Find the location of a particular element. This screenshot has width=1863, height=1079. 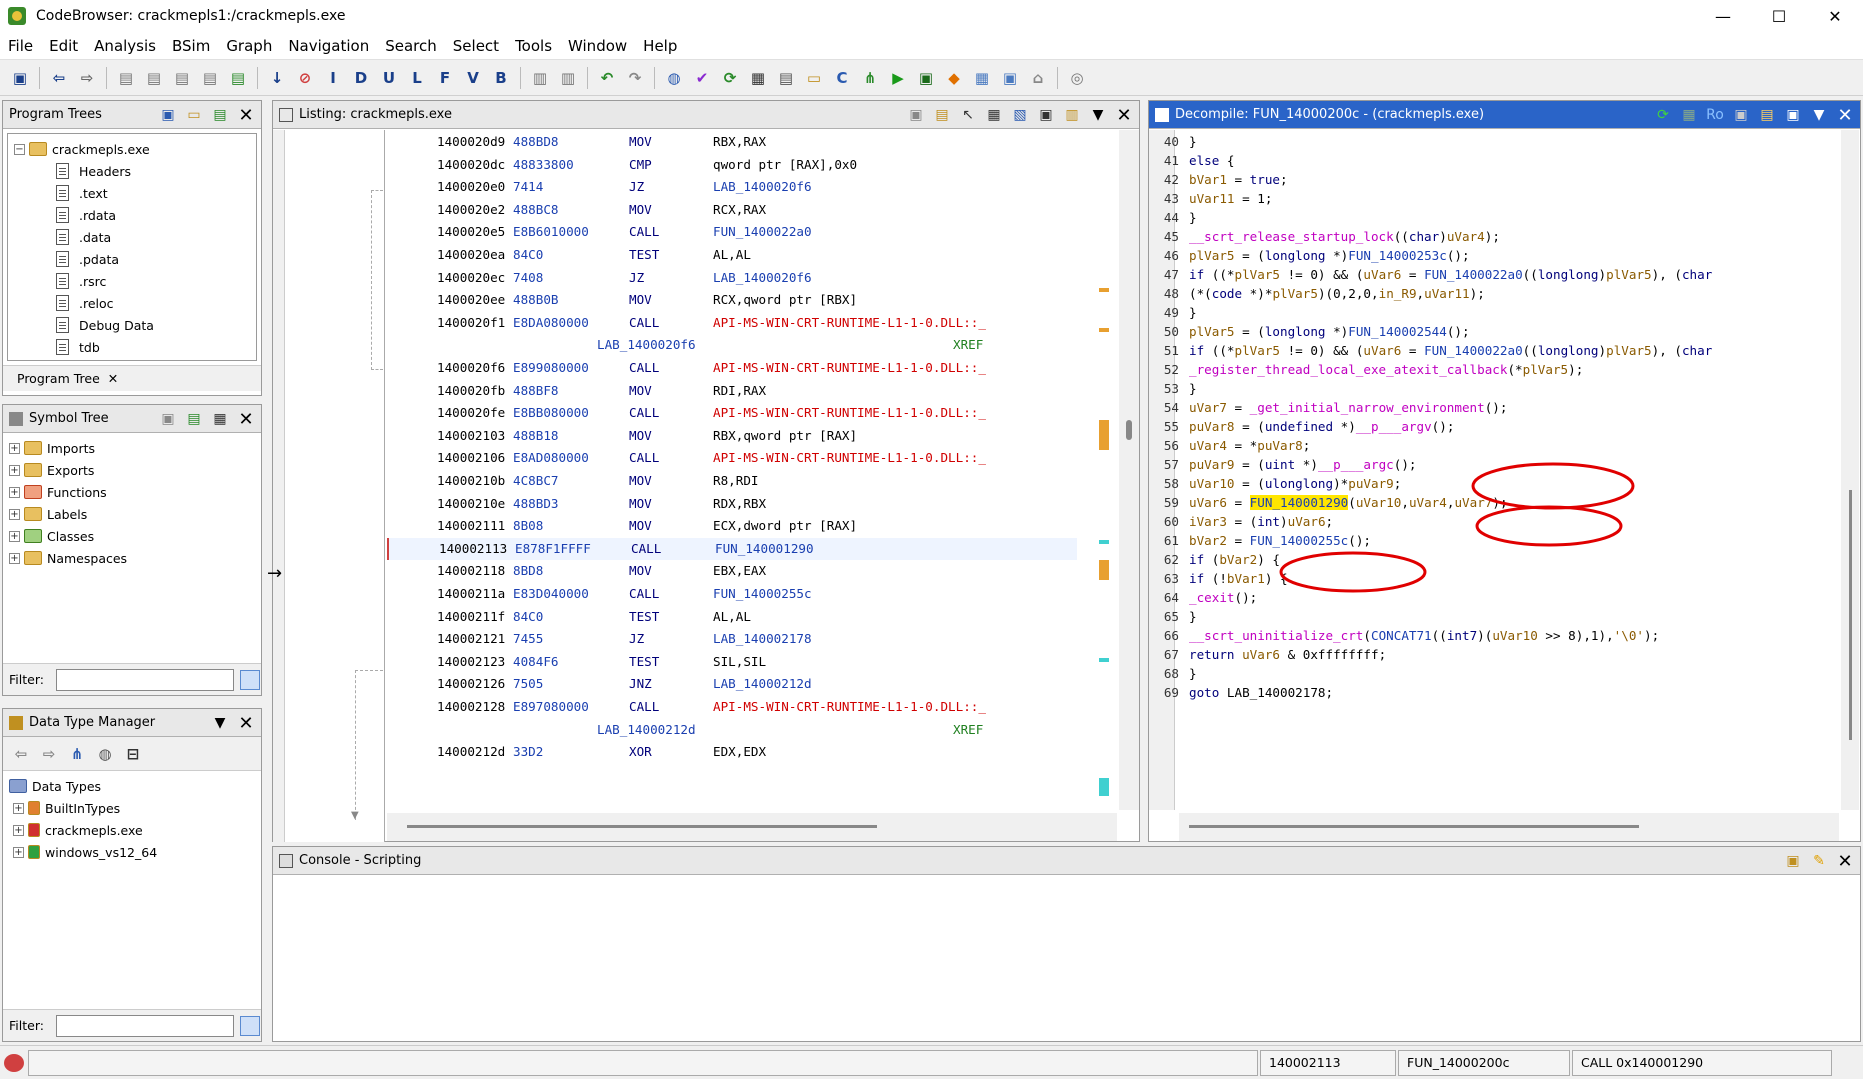

instruction-bytes: 84C0 is located at coordinates (528, 617).